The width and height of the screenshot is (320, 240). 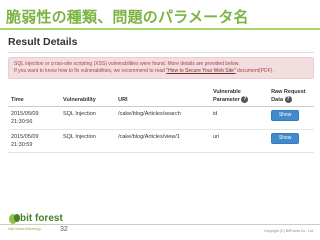 I want to click on uri-cell: /cake/blog/Articles/search, so click(x=162, y=118).